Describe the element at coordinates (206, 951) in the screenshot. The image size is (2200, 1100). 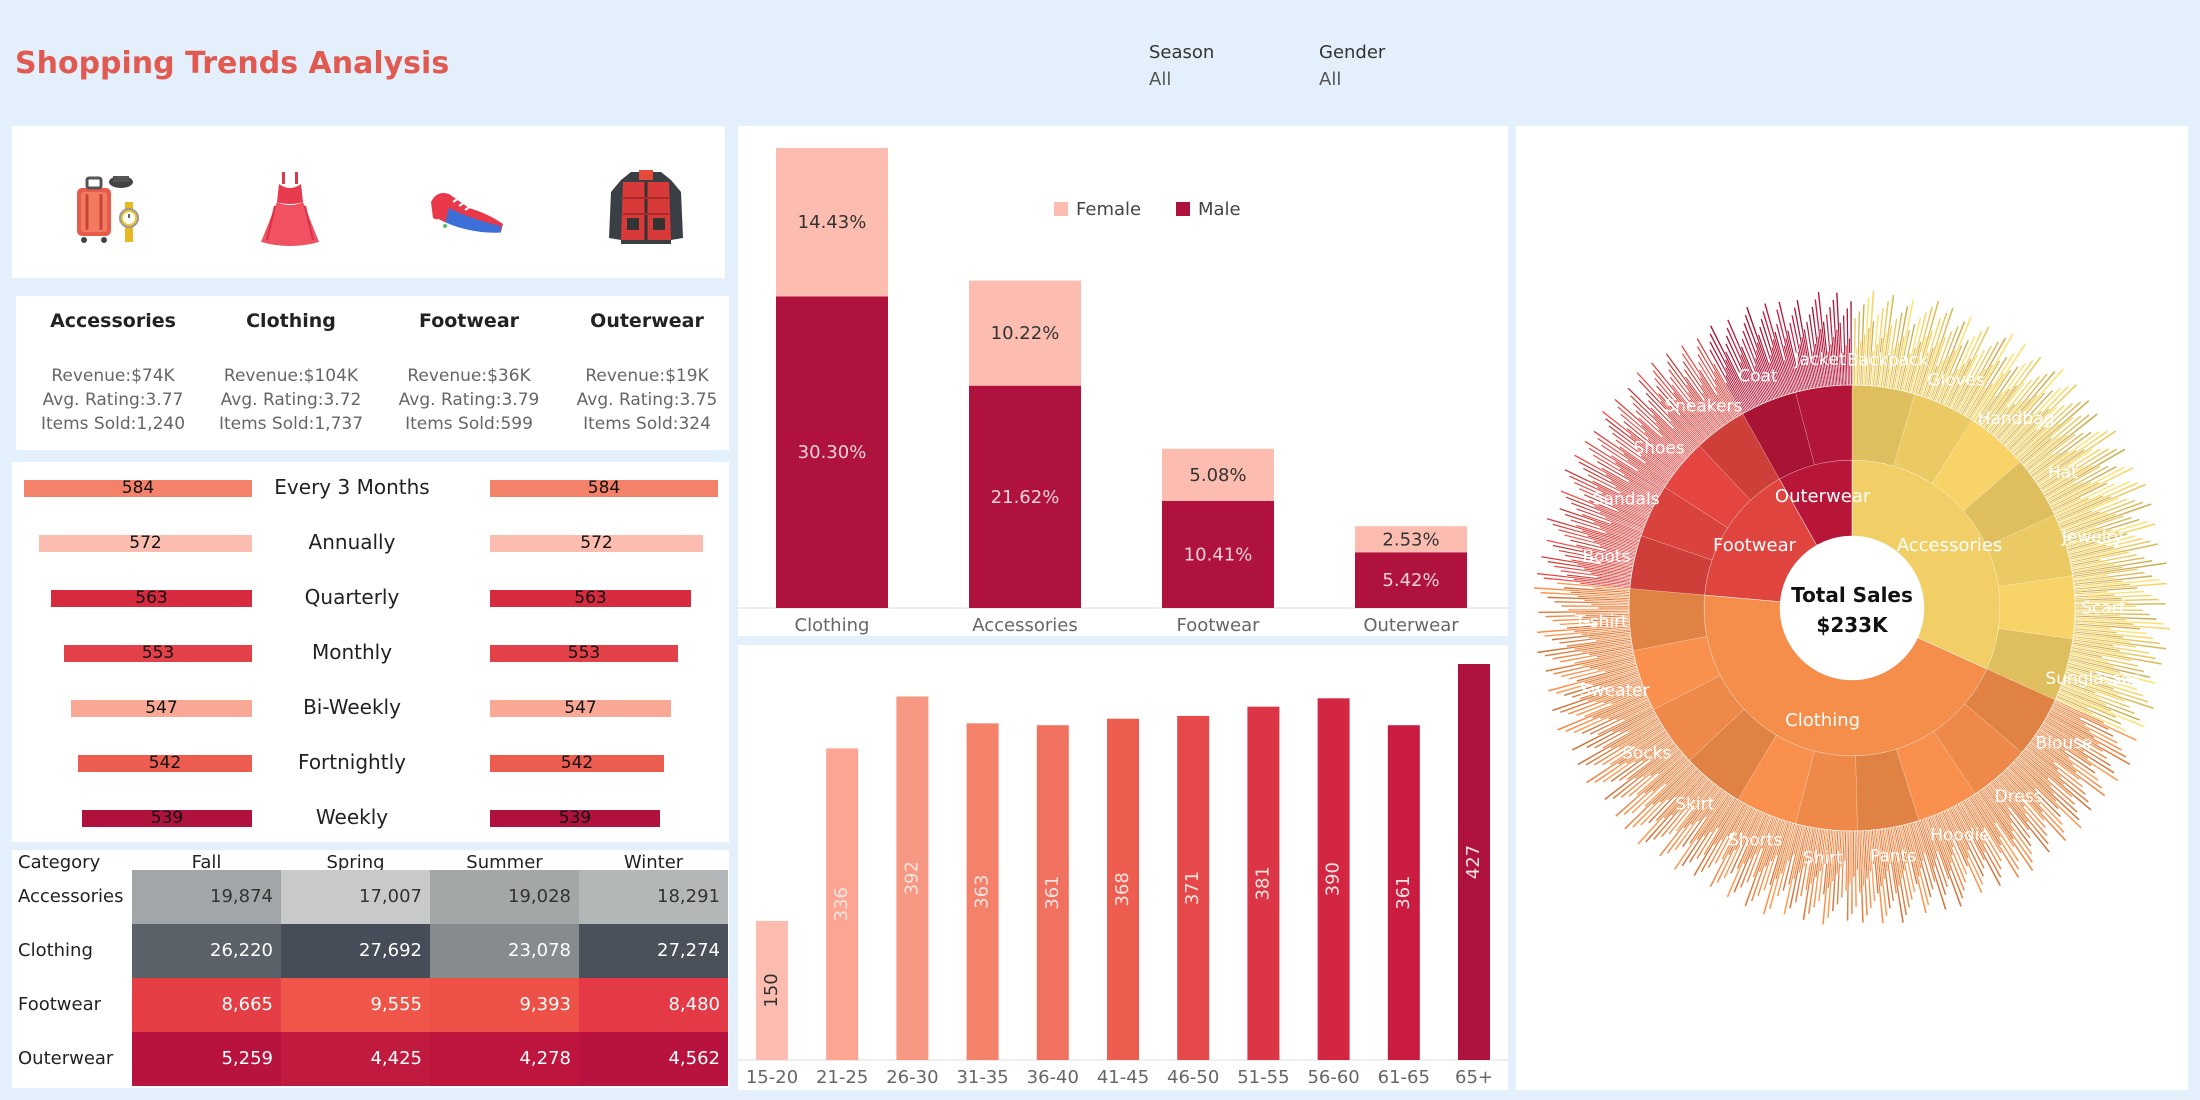
I see `table-cell: 26,220` at that location.